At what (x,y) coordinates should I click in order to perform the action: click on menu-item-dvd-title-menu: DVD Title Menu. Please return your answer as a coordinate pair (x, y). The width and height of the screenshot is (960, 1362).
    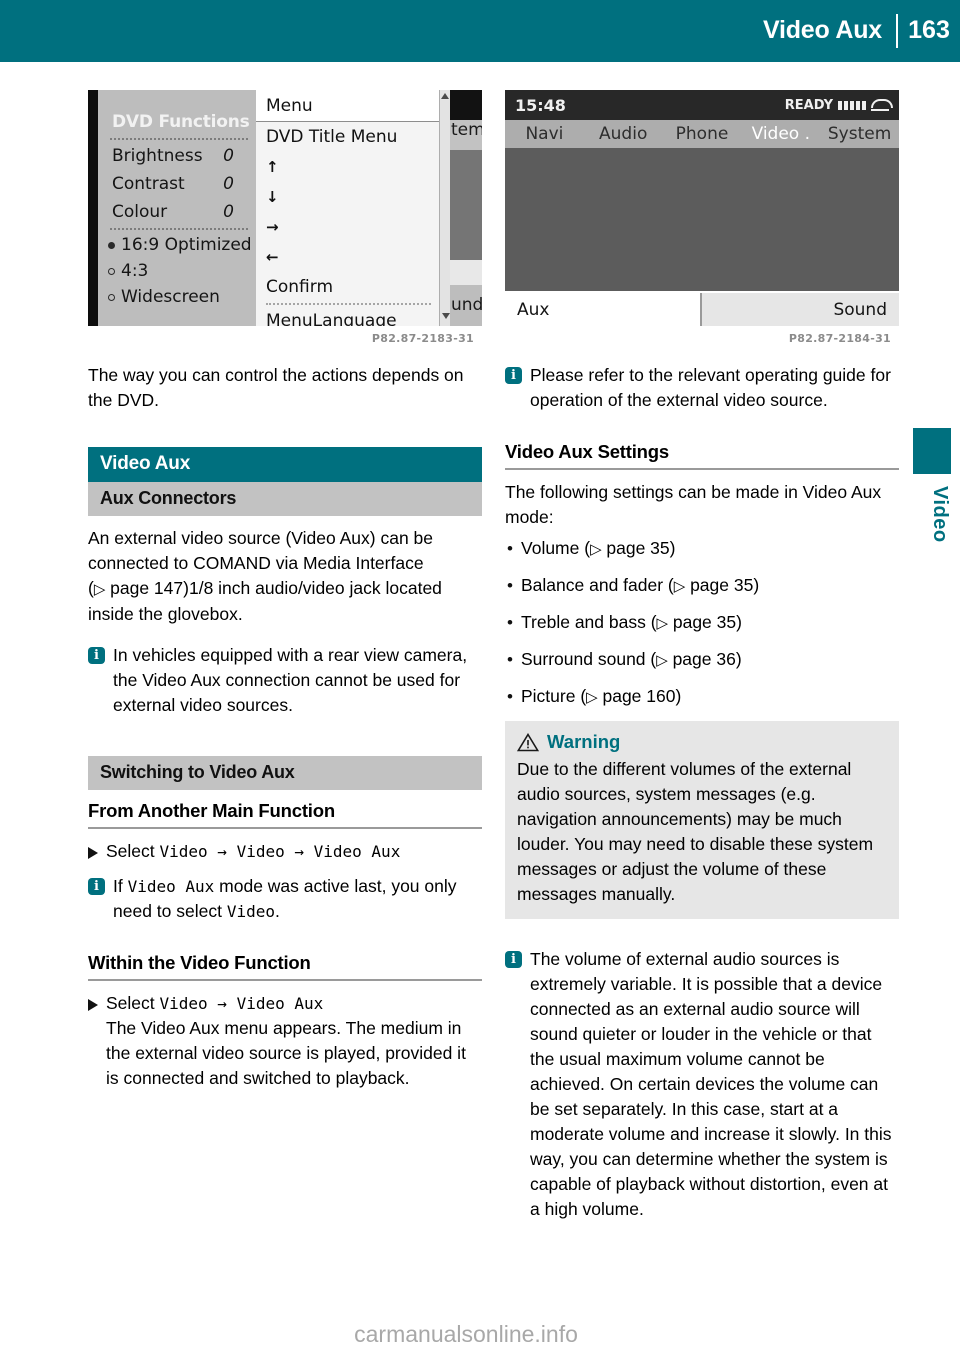
    Looking at the image, I should click on (347, 137).